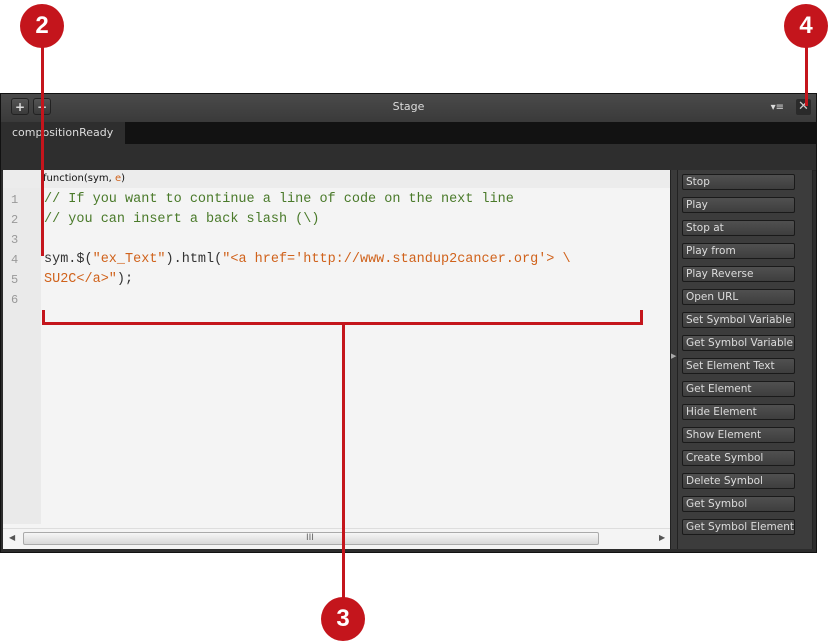 This screenshot has width=831, height=644. Describe the element at coordinates (738, 527) in the screenshot. I see `snippet-button-get-symbol-element: Get Symbol Element` at that location.